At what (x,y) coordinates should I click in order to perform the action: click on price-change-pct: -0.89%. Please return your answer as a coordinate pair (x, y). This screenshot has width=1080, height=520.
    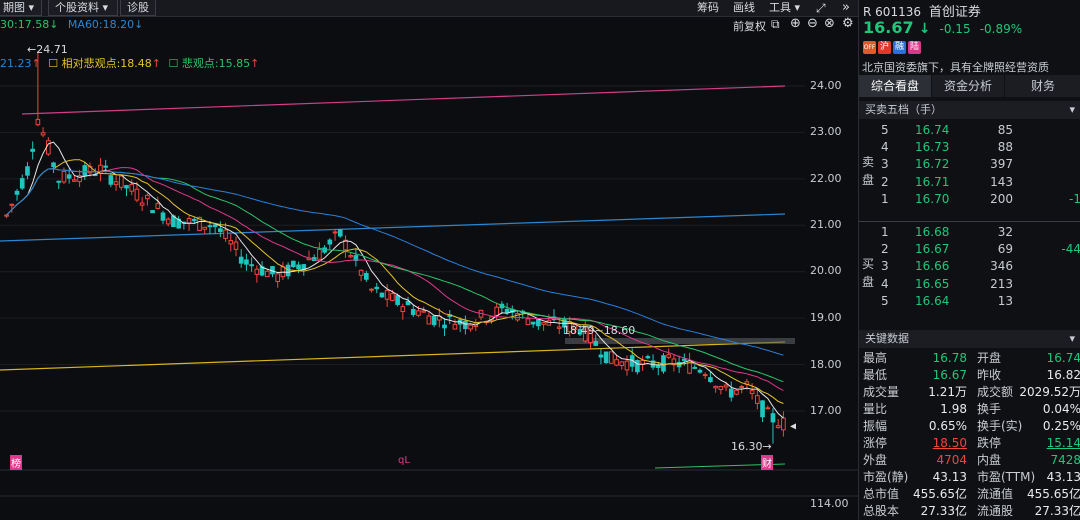
    Looking at the image, I should click on (1001, 29).